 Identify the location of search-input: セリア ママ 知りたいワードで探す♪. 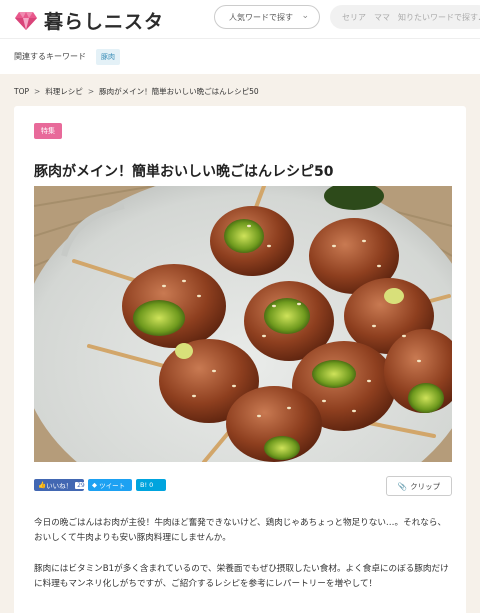
(405, 17).